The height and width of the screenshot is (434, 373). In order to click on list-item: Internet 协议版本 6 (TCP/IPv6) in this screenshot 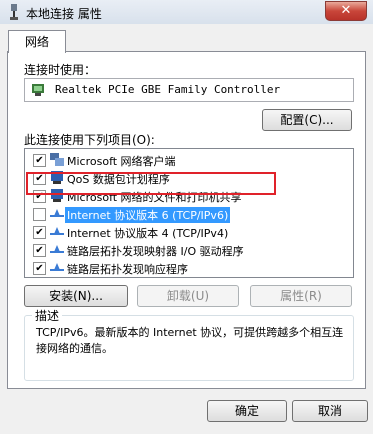, I will do `click(188, 214)`.